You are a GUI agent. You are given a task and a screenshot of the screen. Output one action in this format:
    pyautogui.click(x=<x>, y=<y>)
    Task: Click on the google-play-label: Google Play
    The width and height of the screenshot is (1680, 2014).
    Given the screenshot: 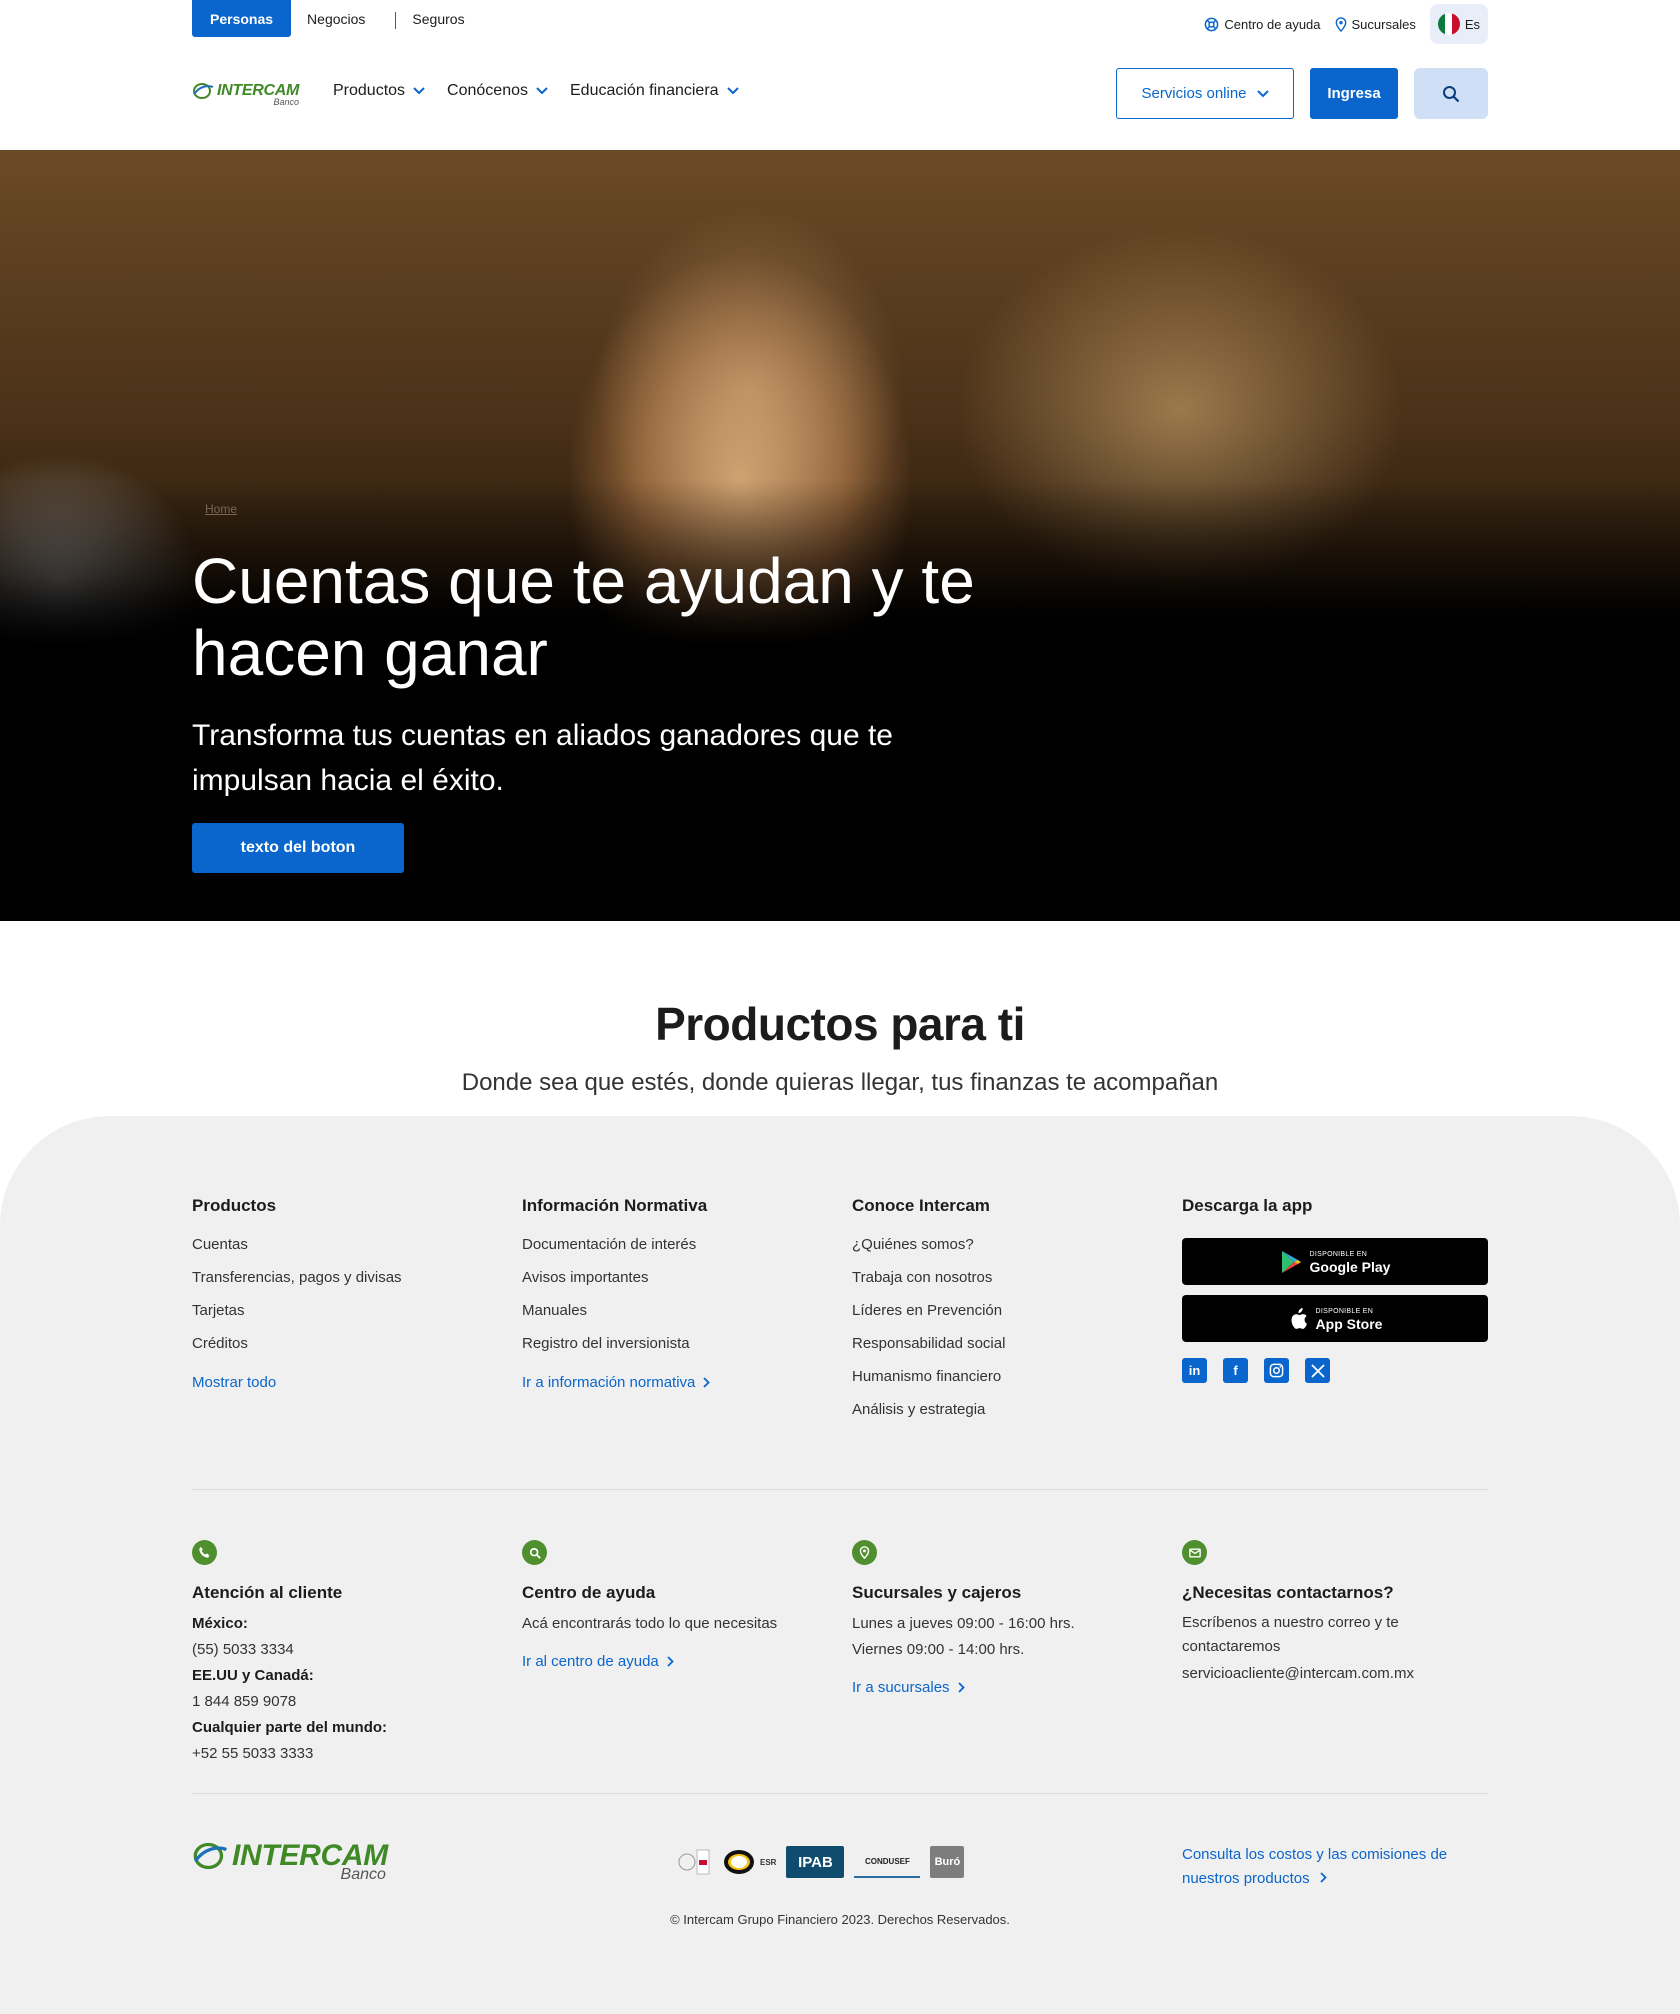 What is the action you would take?
    pyautogui.click(x=1350, y=1267)
    